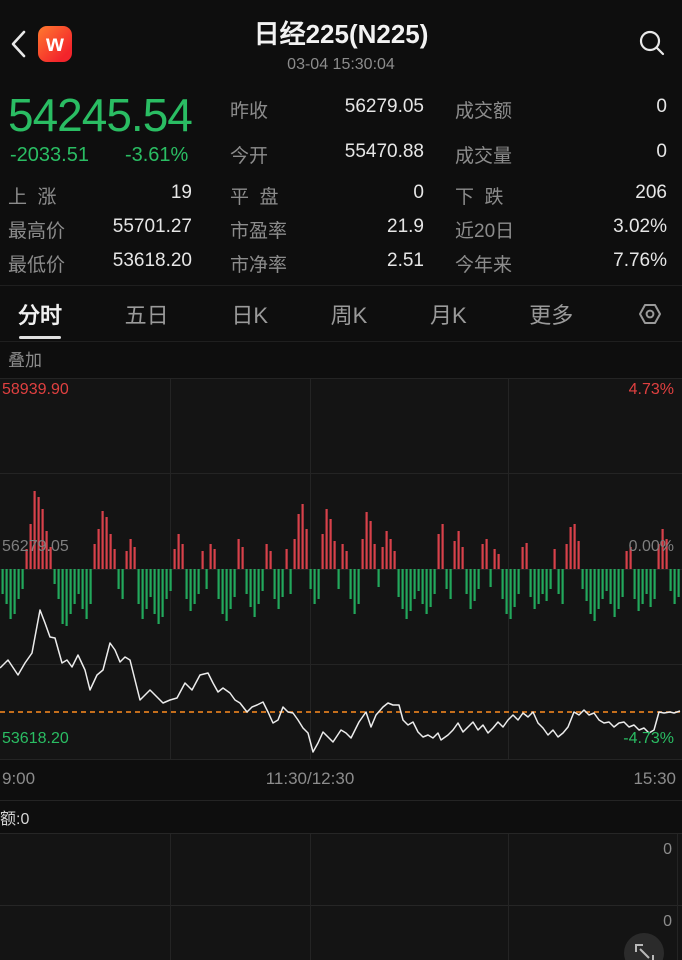 This screenshot has width=682, height=960. Describe the element at coordinates (349, 314) in the screenshot. I see `tab-weekly-k: 周K` at that location.